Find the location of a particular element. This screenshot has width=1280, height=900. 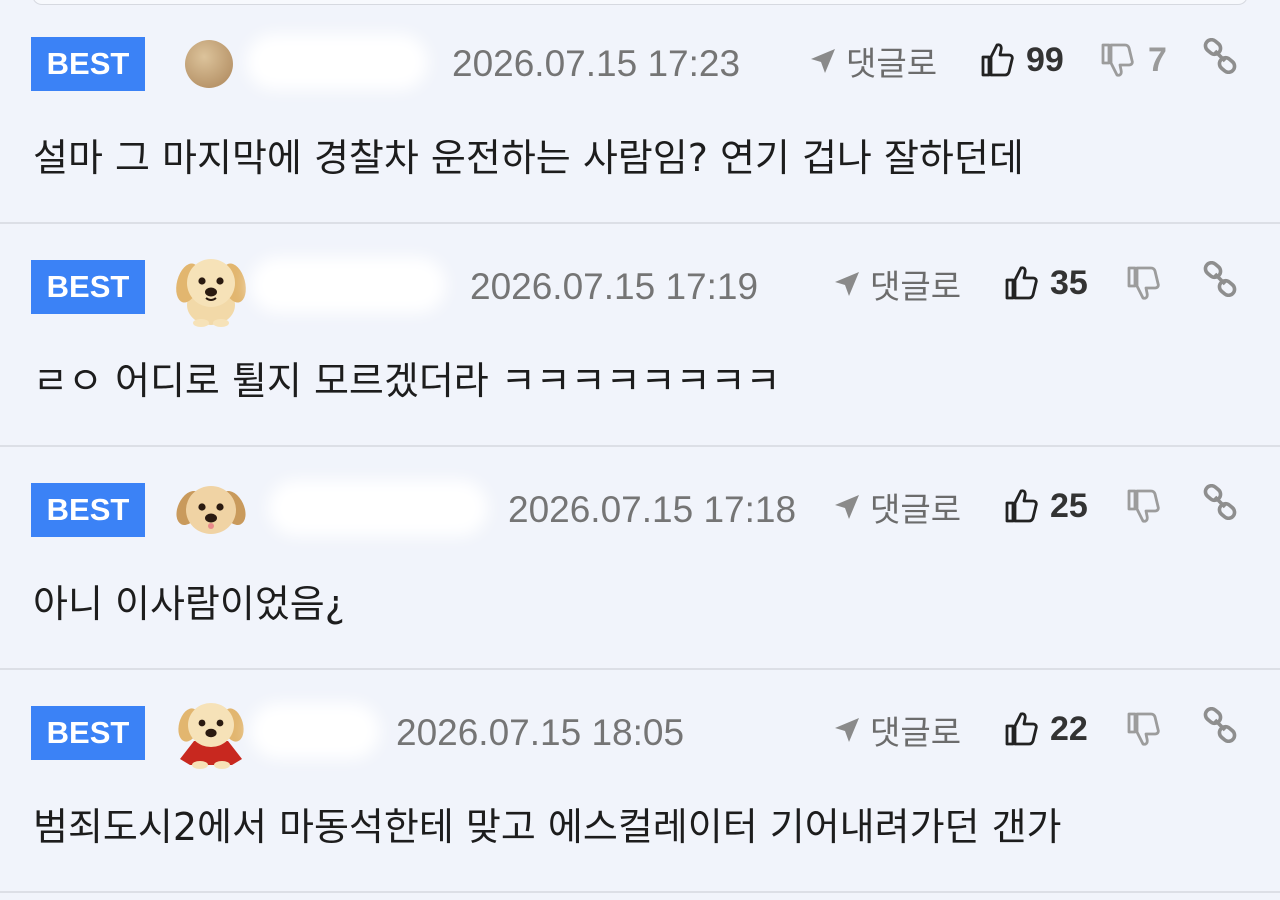

like-count: 99 is located at coordinates (1045, 59).